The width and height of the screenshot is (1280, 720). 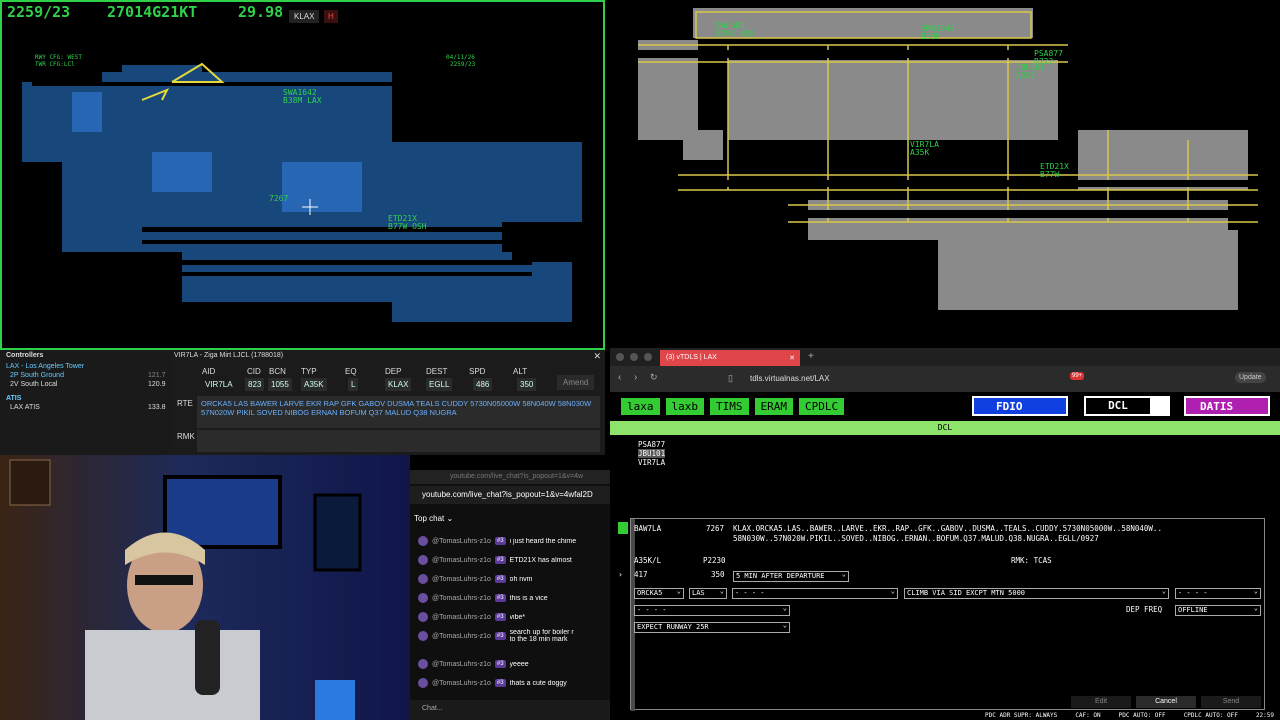 I want to click on sid-select: ORCKA5, so click(x=659, y=593).